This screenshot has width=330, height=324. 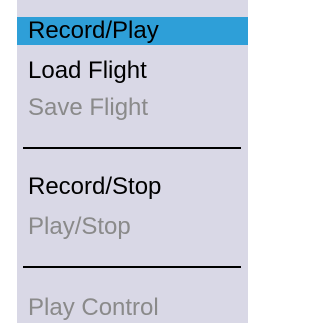 I want to click on menu-item-play-stop: Play/Stop, so click(x=79, y=226).